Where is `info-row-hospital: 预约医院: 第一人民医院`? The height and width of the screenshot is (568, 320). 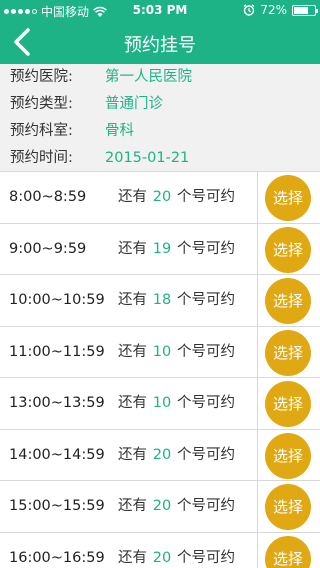 info-row-hospital: 预约医院: 第一人民医院 is located at coordinates (160, 77).